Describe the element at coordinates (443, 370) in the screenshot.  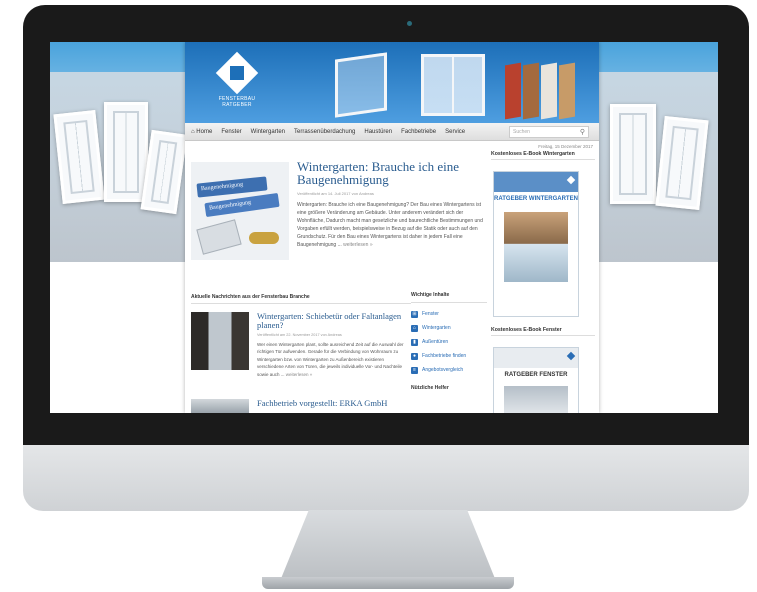
I see `link-label: Angebotsvergleich` at that location.